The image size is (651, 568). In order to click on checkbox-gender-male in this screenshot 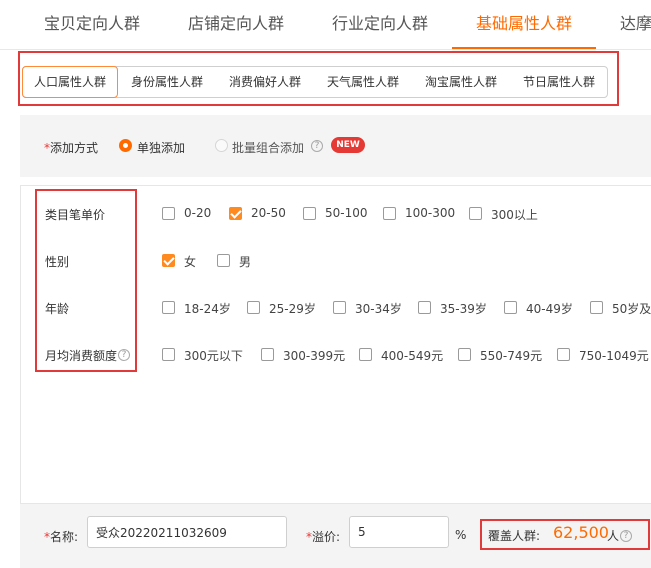, I will do `click(223, 260)`.